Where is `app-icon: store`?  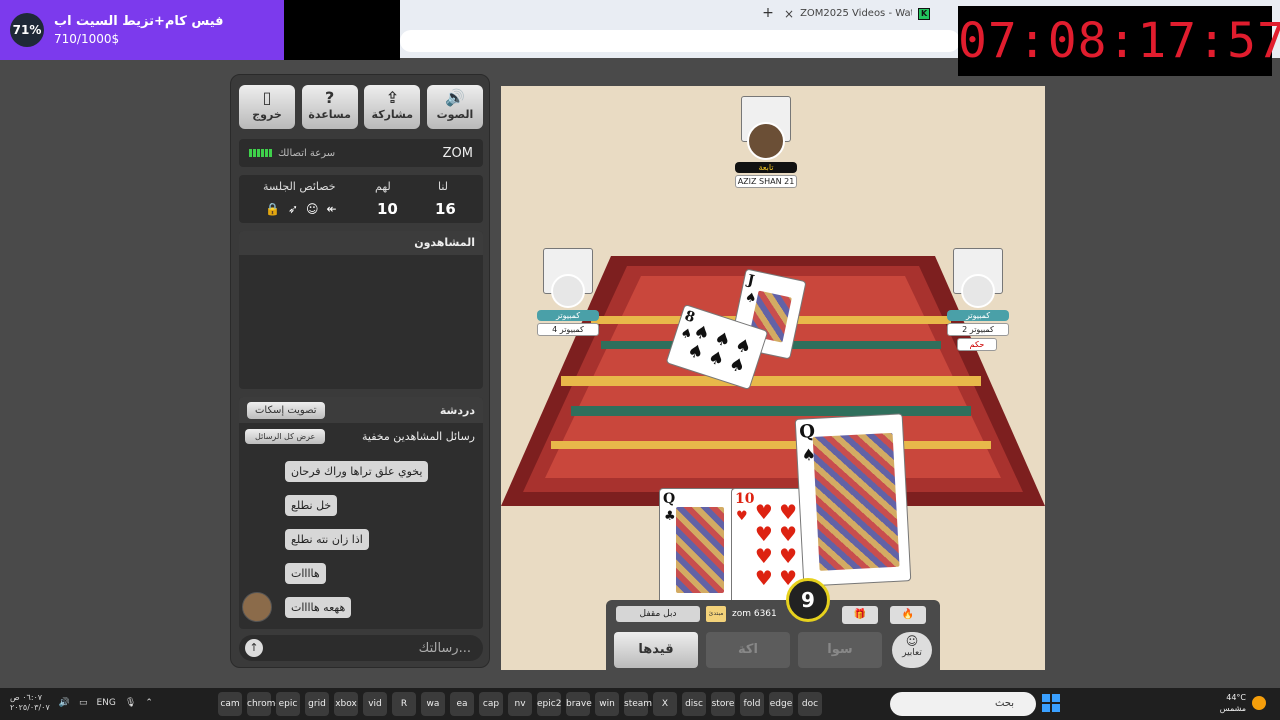 app-icon: store is located at coordinates (723, 704).